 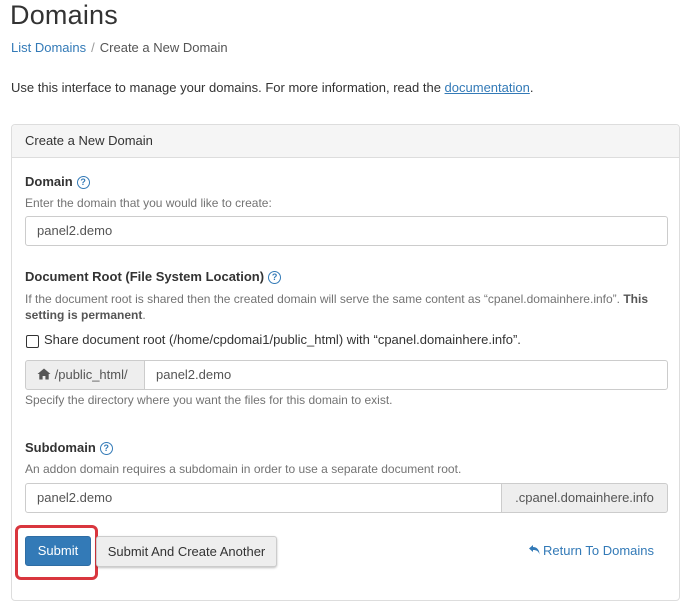 I want to click on docroot-label-row: Document Root (File System Location)?, so click(x=153, y=276).